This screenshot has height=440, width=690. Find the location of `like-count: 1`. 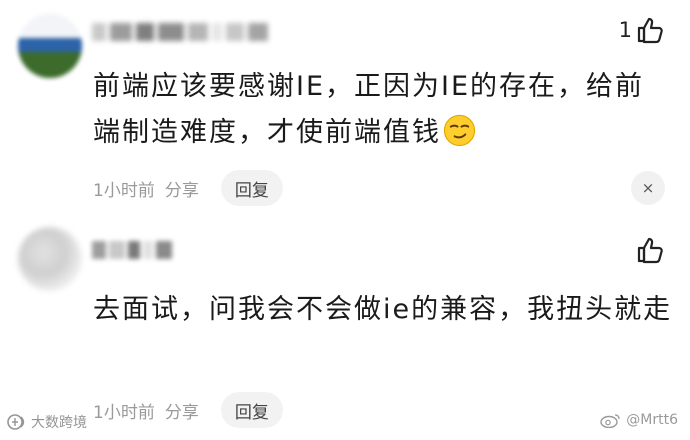

like-count: 1 is located at coordinates (625, 29).